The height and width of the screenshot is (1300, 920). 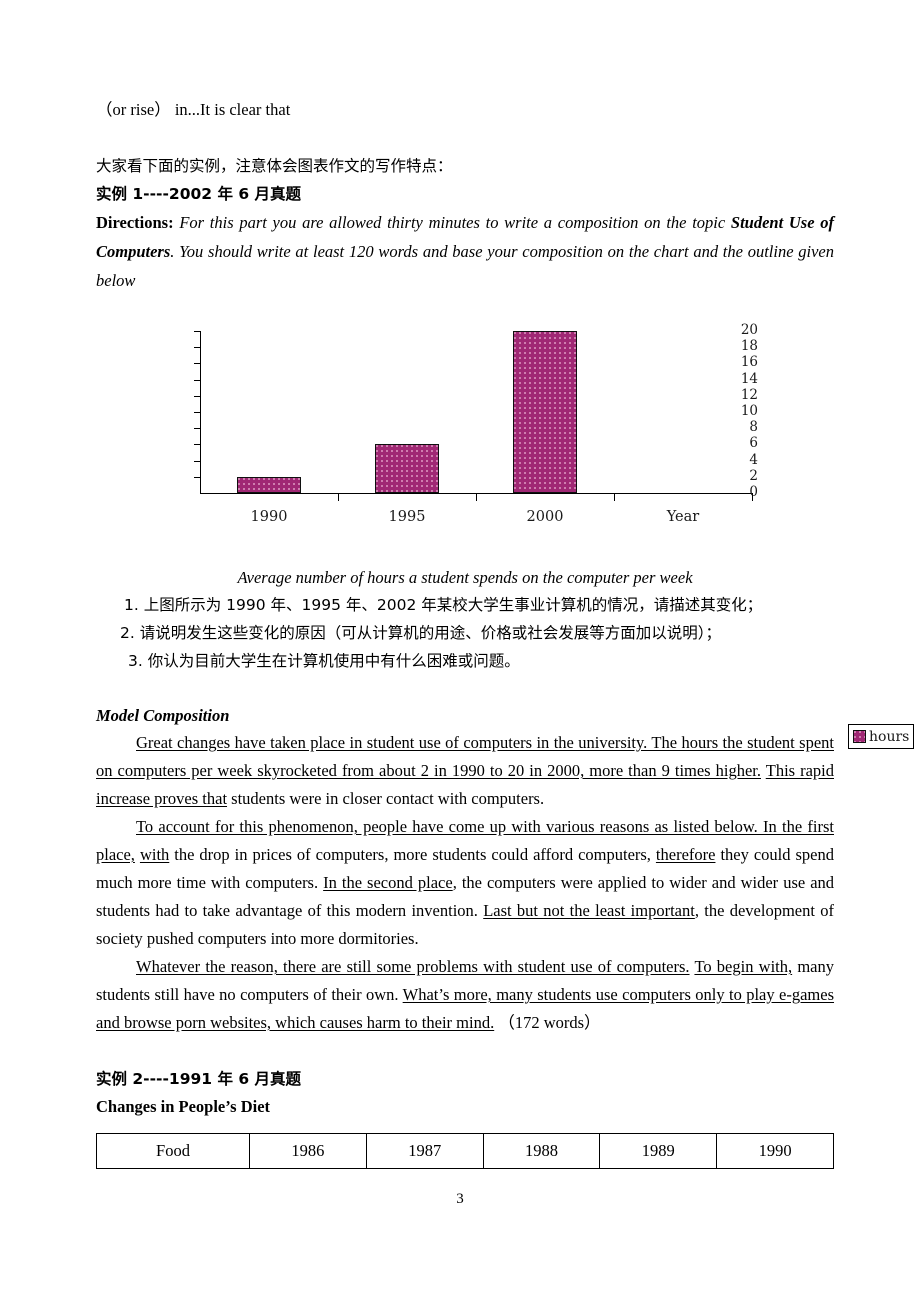 What do you see at coordinates (269, 517) in the screenshot?
I see `x-axis-tick-label-1990: 1990` at bounding box center [269, 517].